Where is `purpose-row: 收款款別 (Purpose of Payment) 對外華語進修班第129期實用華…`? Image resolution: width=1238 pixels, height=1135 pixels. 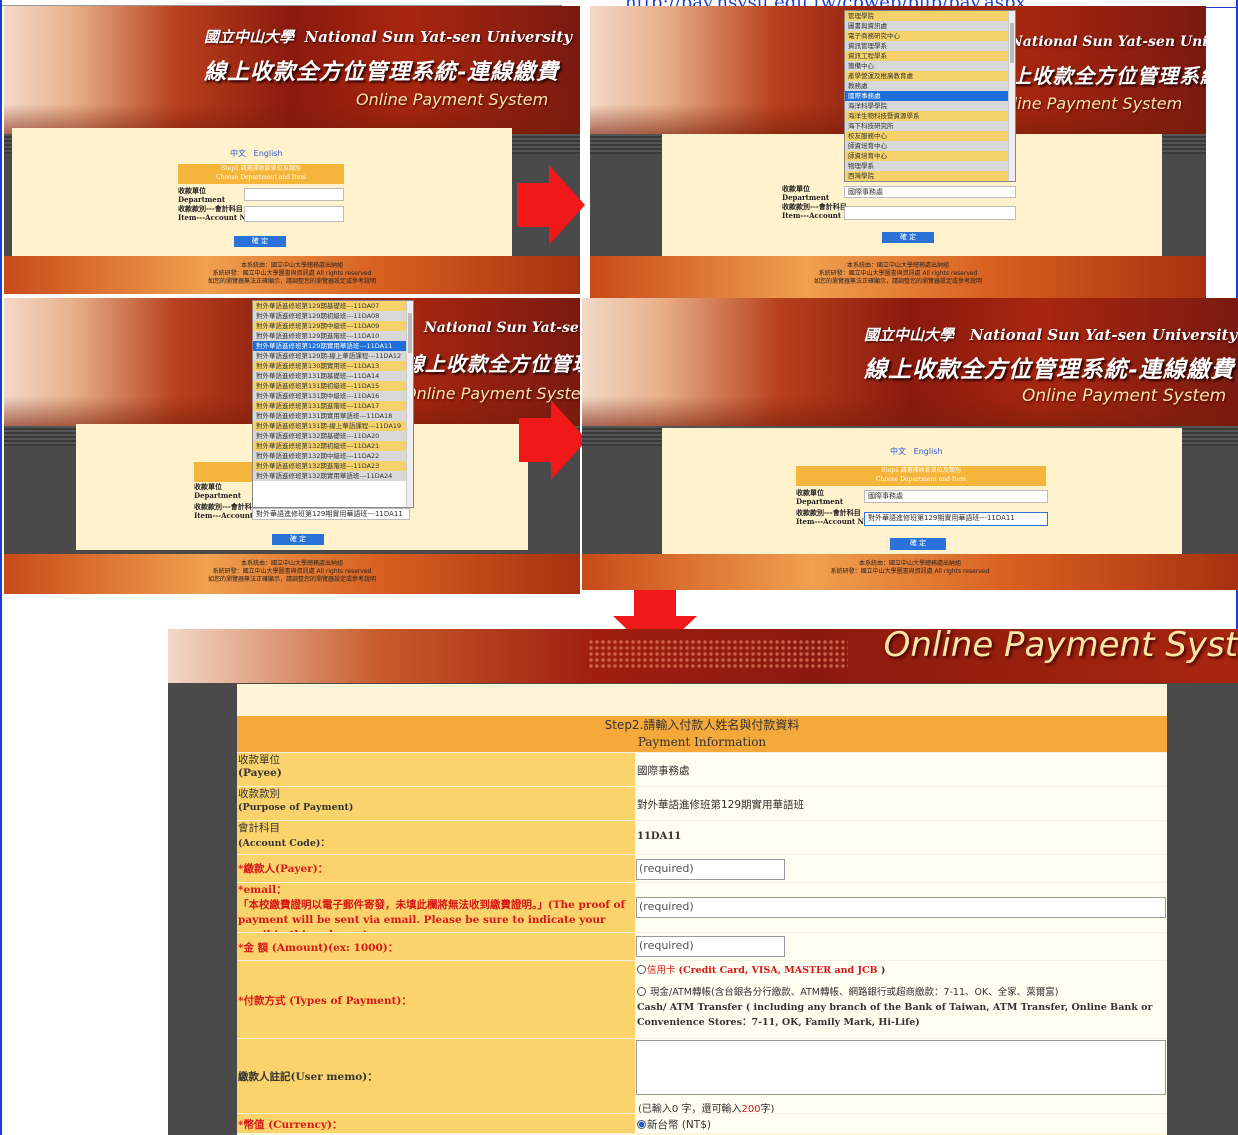 purpose-row: 收款款別 (Purpose of Payment) 對外華語進修班第129期實用華… is located at coordinates (702, 803).